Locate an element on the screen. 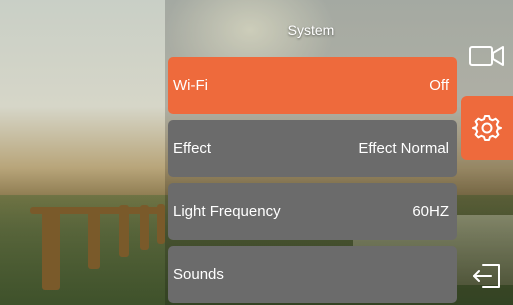  exit-icon is located at coordinates (486, 276).